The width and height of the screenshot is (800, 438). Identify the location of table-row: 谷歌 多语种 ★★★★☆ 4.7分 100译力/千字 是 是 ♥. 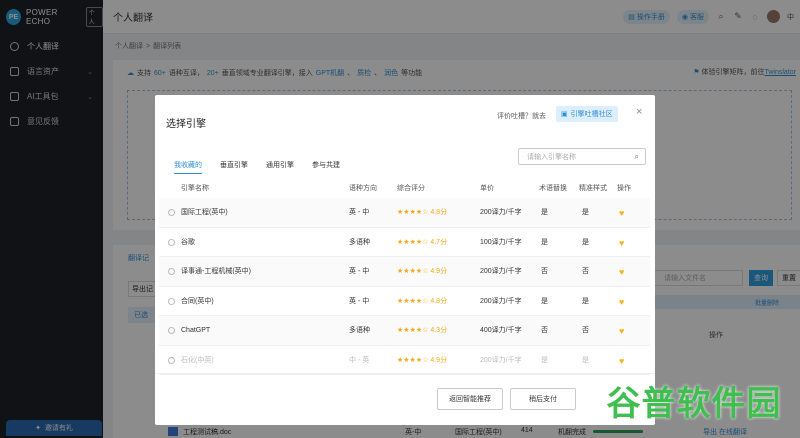
(404, 242).